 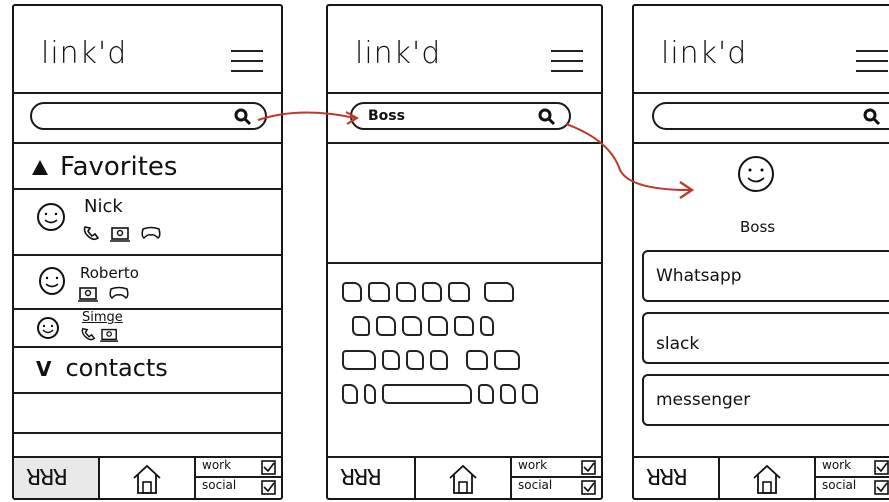 What do you see at coordinates (476, 155) in the screenshot?
I see `flow-arrows` at bounding box center [476, 155].